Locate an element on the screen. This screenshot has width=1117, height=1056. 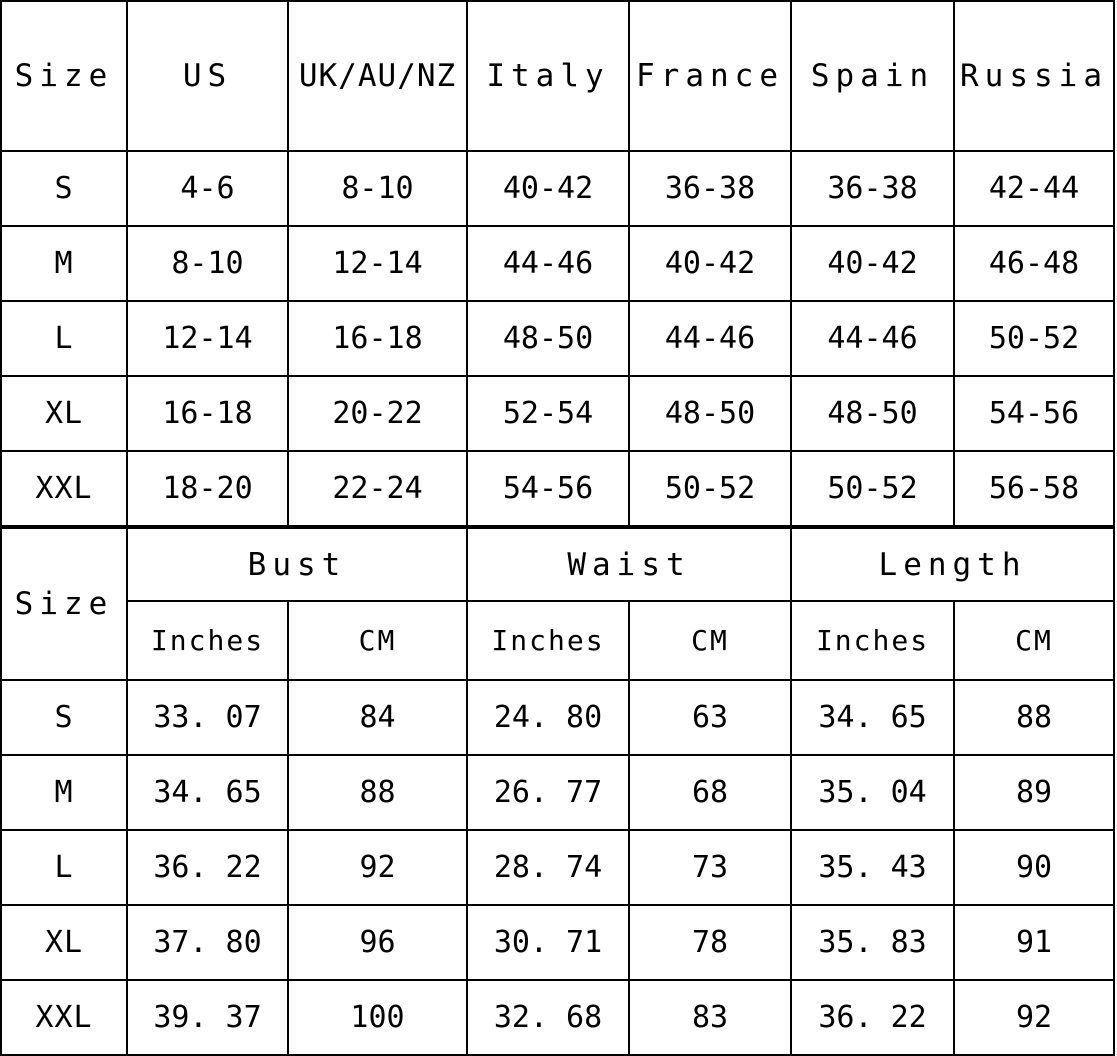
cell-waist-cm: 83 is located at coordinates (710, 1017).